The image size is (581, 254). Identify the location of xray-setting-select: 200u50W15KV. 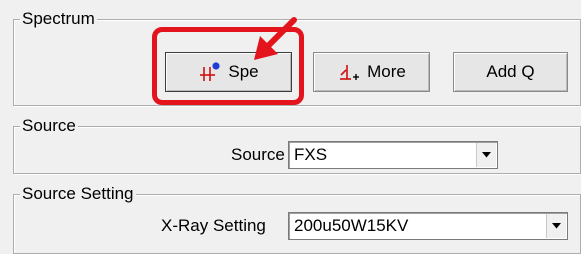
(428, 226).